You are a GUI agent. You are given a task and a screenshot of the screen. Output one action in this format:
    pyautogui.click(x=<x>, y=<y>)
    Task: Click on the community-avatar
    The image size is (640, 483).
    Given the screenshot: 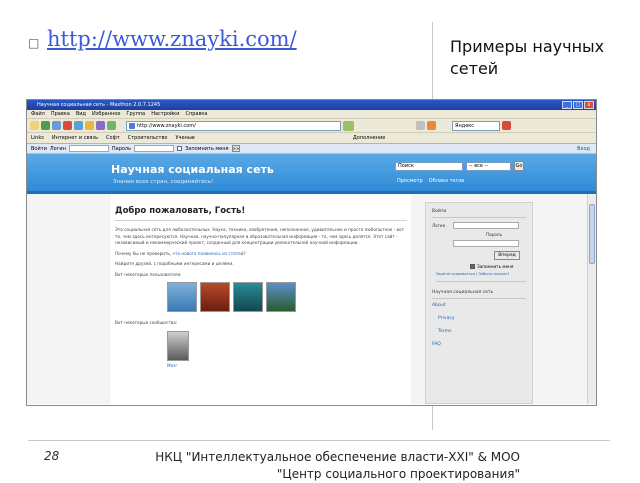 What is the action you would take?
    pyautogui.click(x=178, y=345)
    